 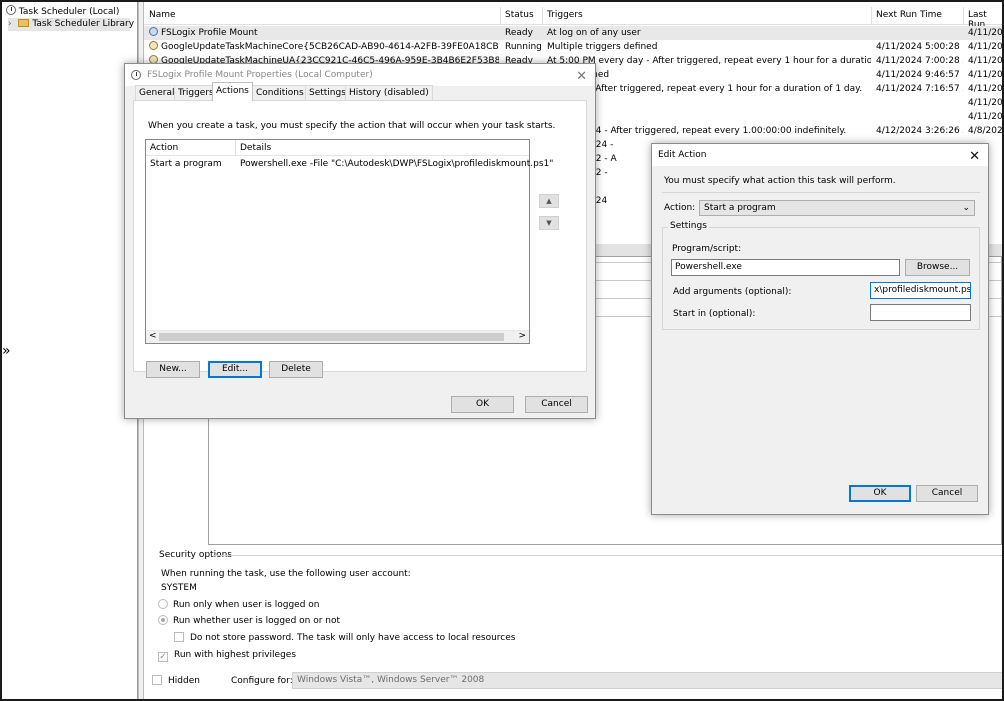 I want to click on scroll-left-icon: <, so click(x=153, y=336).